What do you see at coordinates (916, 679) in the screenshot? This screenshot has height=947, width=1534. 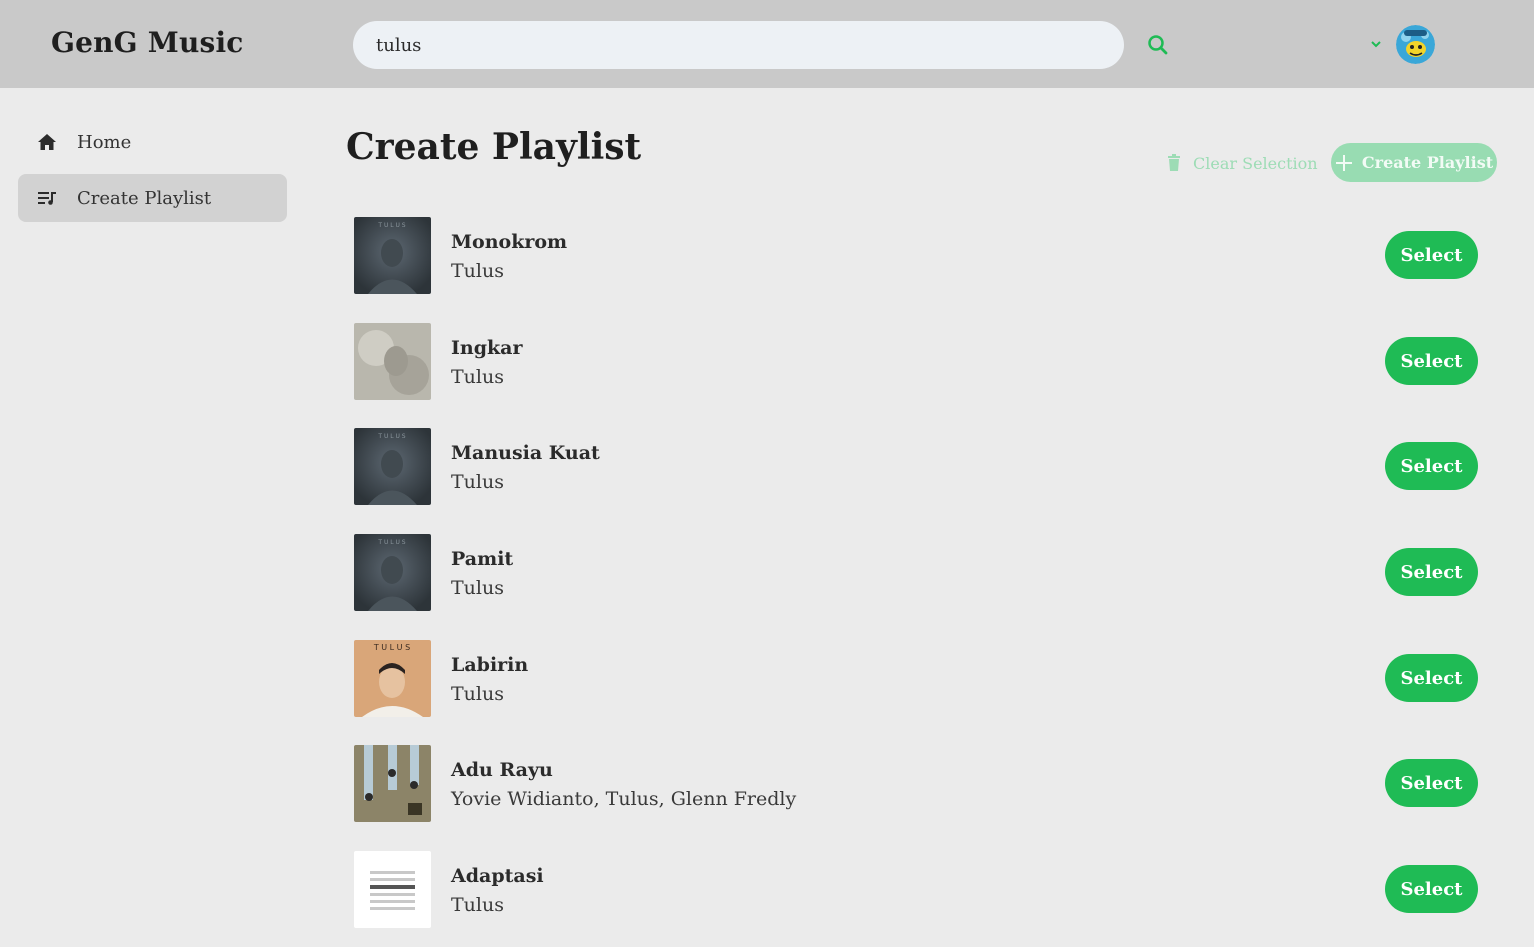 I see `song-row: T U L U S Labirin Tulus Select` at bounding box center [916, 679].